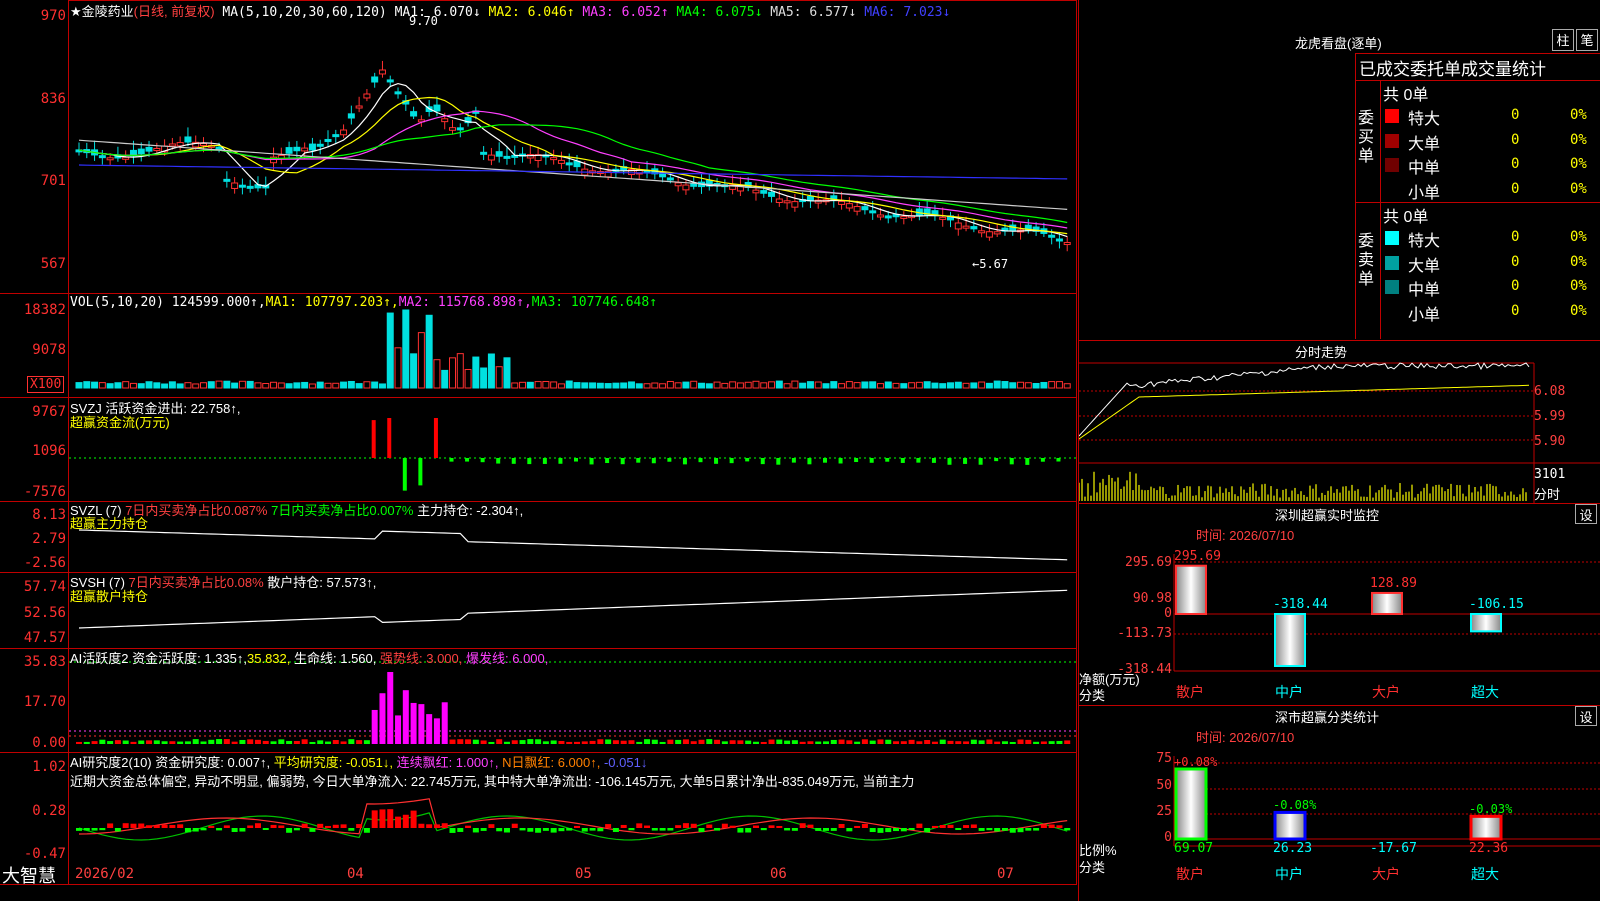 This screenshot has height=901, width=1600. I want to click on ai2-y-tick: -0.47, so click(44, 854).